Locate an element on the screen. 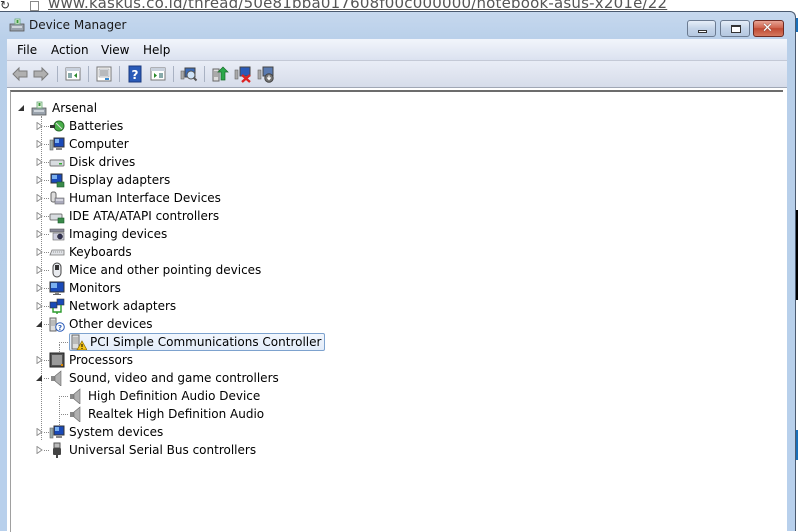 This screenshot has width=798, height=532. maximize-button is located at coordinates (735, 28).